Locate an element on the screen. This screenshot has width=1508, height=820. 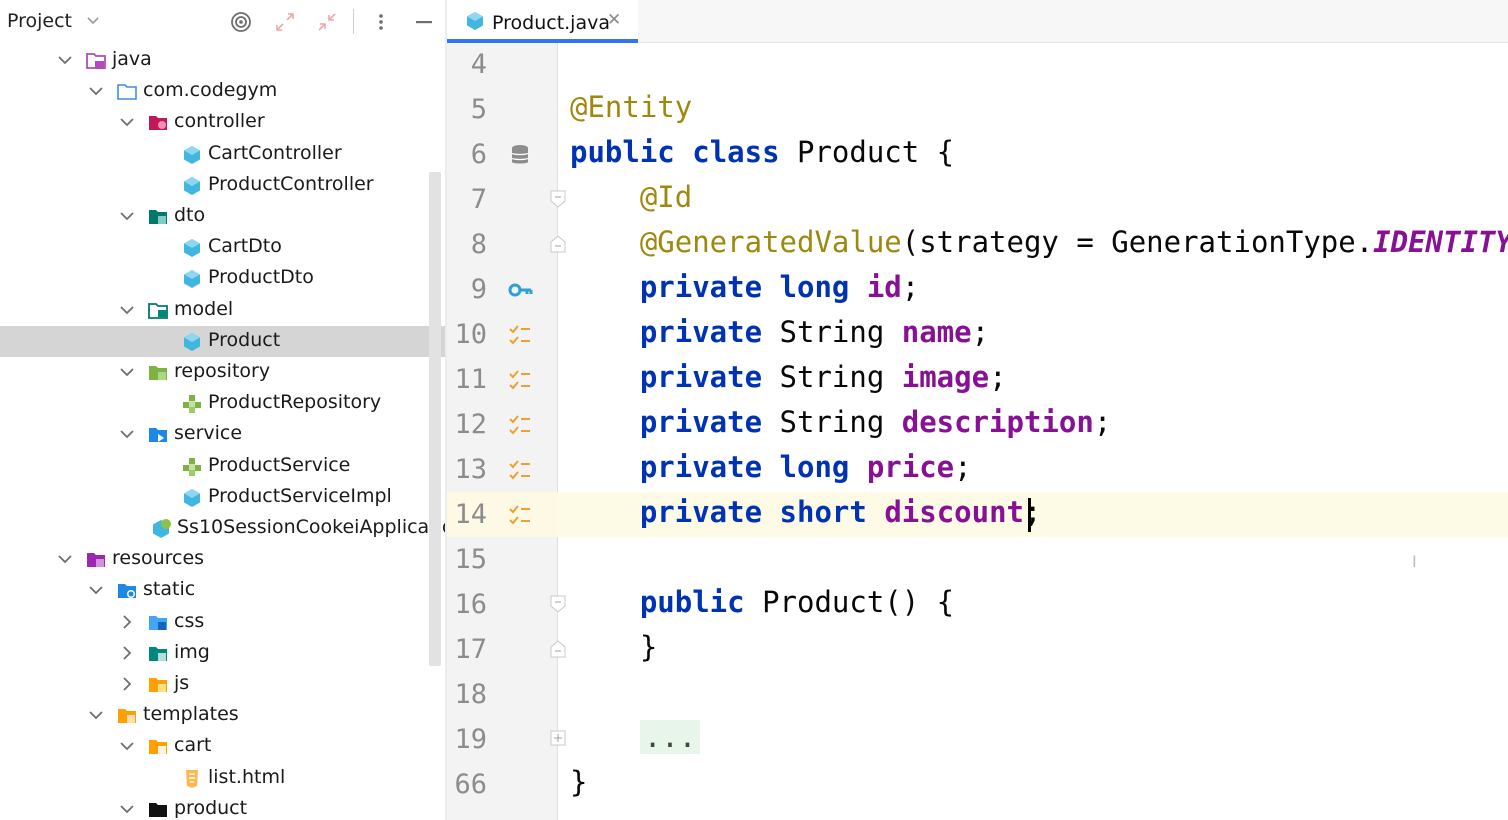
tree-item: ProductDto is located at coordinates (223, 278).